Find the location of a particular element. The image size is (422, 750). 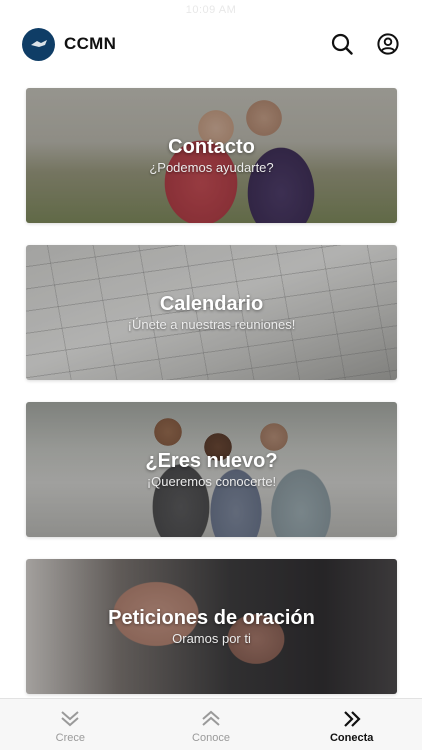

tab-crece: Crece is located at coordinates (70, 724).